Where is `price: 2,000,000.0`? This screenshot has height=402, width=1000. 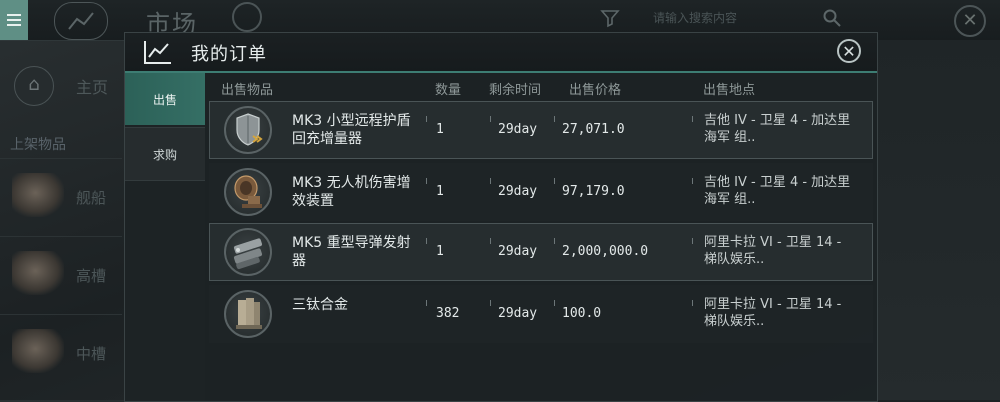
price: 2,000,000.0 is located at coordinates (605, 251).